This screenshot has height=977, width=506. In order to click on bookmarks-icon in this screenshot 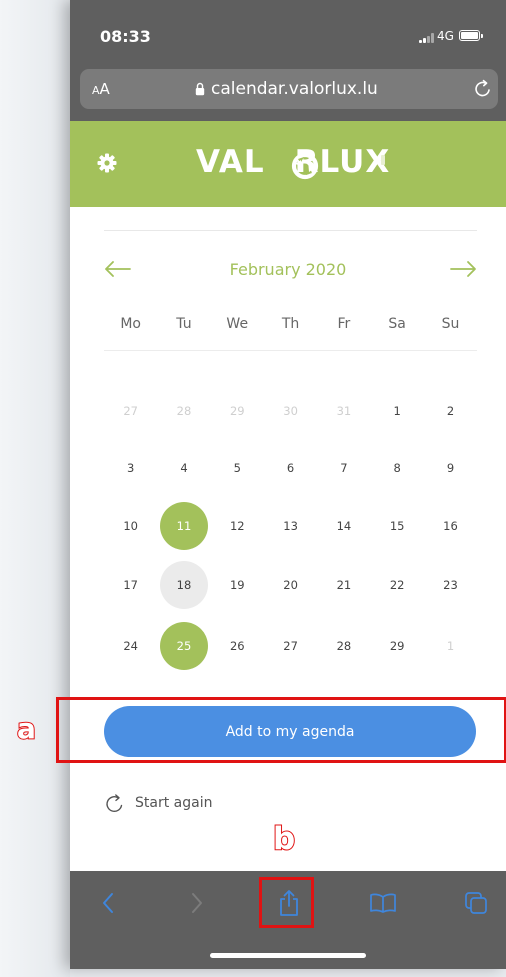, I will do `click(383, 903)`.